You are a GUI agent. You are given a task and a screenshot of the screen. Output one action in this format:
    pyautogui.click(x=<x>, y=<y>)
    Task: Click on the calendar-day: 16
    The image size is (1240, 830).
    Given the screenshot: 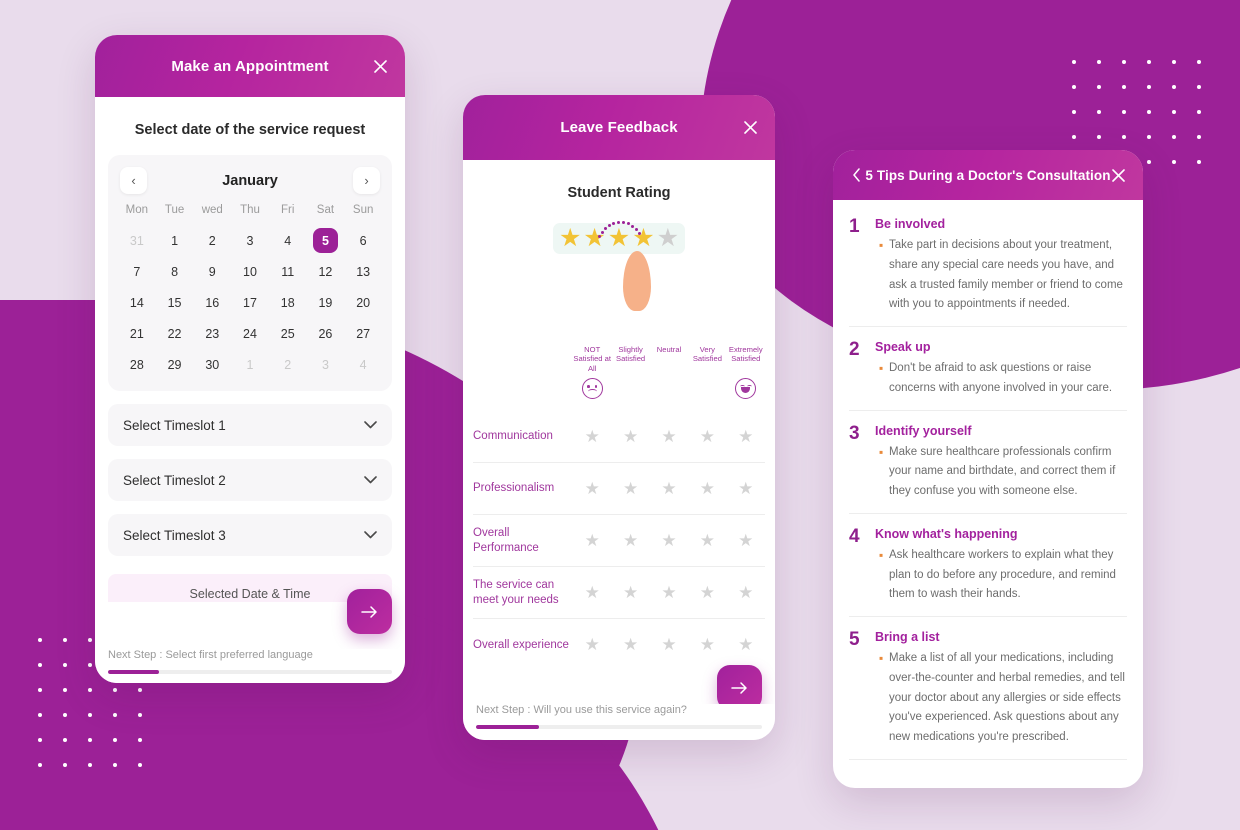 What is the action you would take?
    pyautogui.click(x=212, y=302)
    